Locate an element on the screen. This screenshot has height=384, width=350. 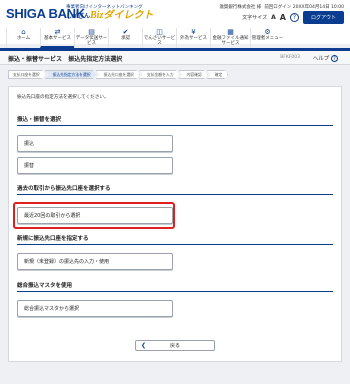
logo-subtitle: 事業者向けインターネットバンキング しがぎんBizダイレクト is located at coordinates (111, 13).